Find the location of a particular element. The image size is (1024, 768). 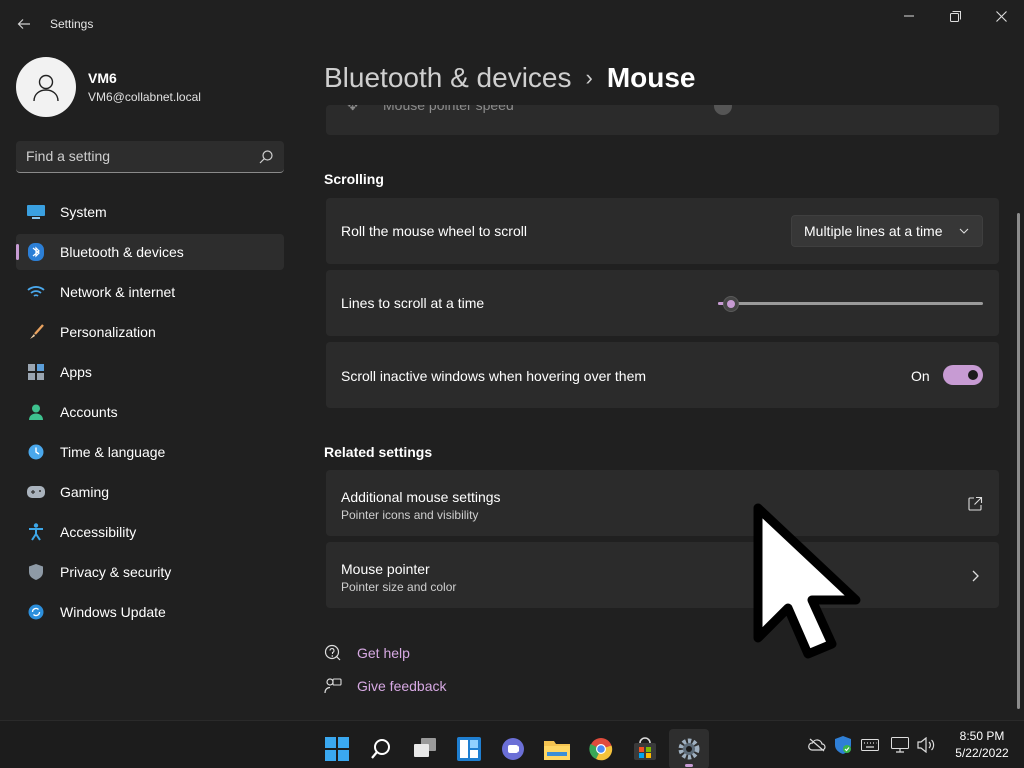

store-icon is located at coordinates (645, 748).